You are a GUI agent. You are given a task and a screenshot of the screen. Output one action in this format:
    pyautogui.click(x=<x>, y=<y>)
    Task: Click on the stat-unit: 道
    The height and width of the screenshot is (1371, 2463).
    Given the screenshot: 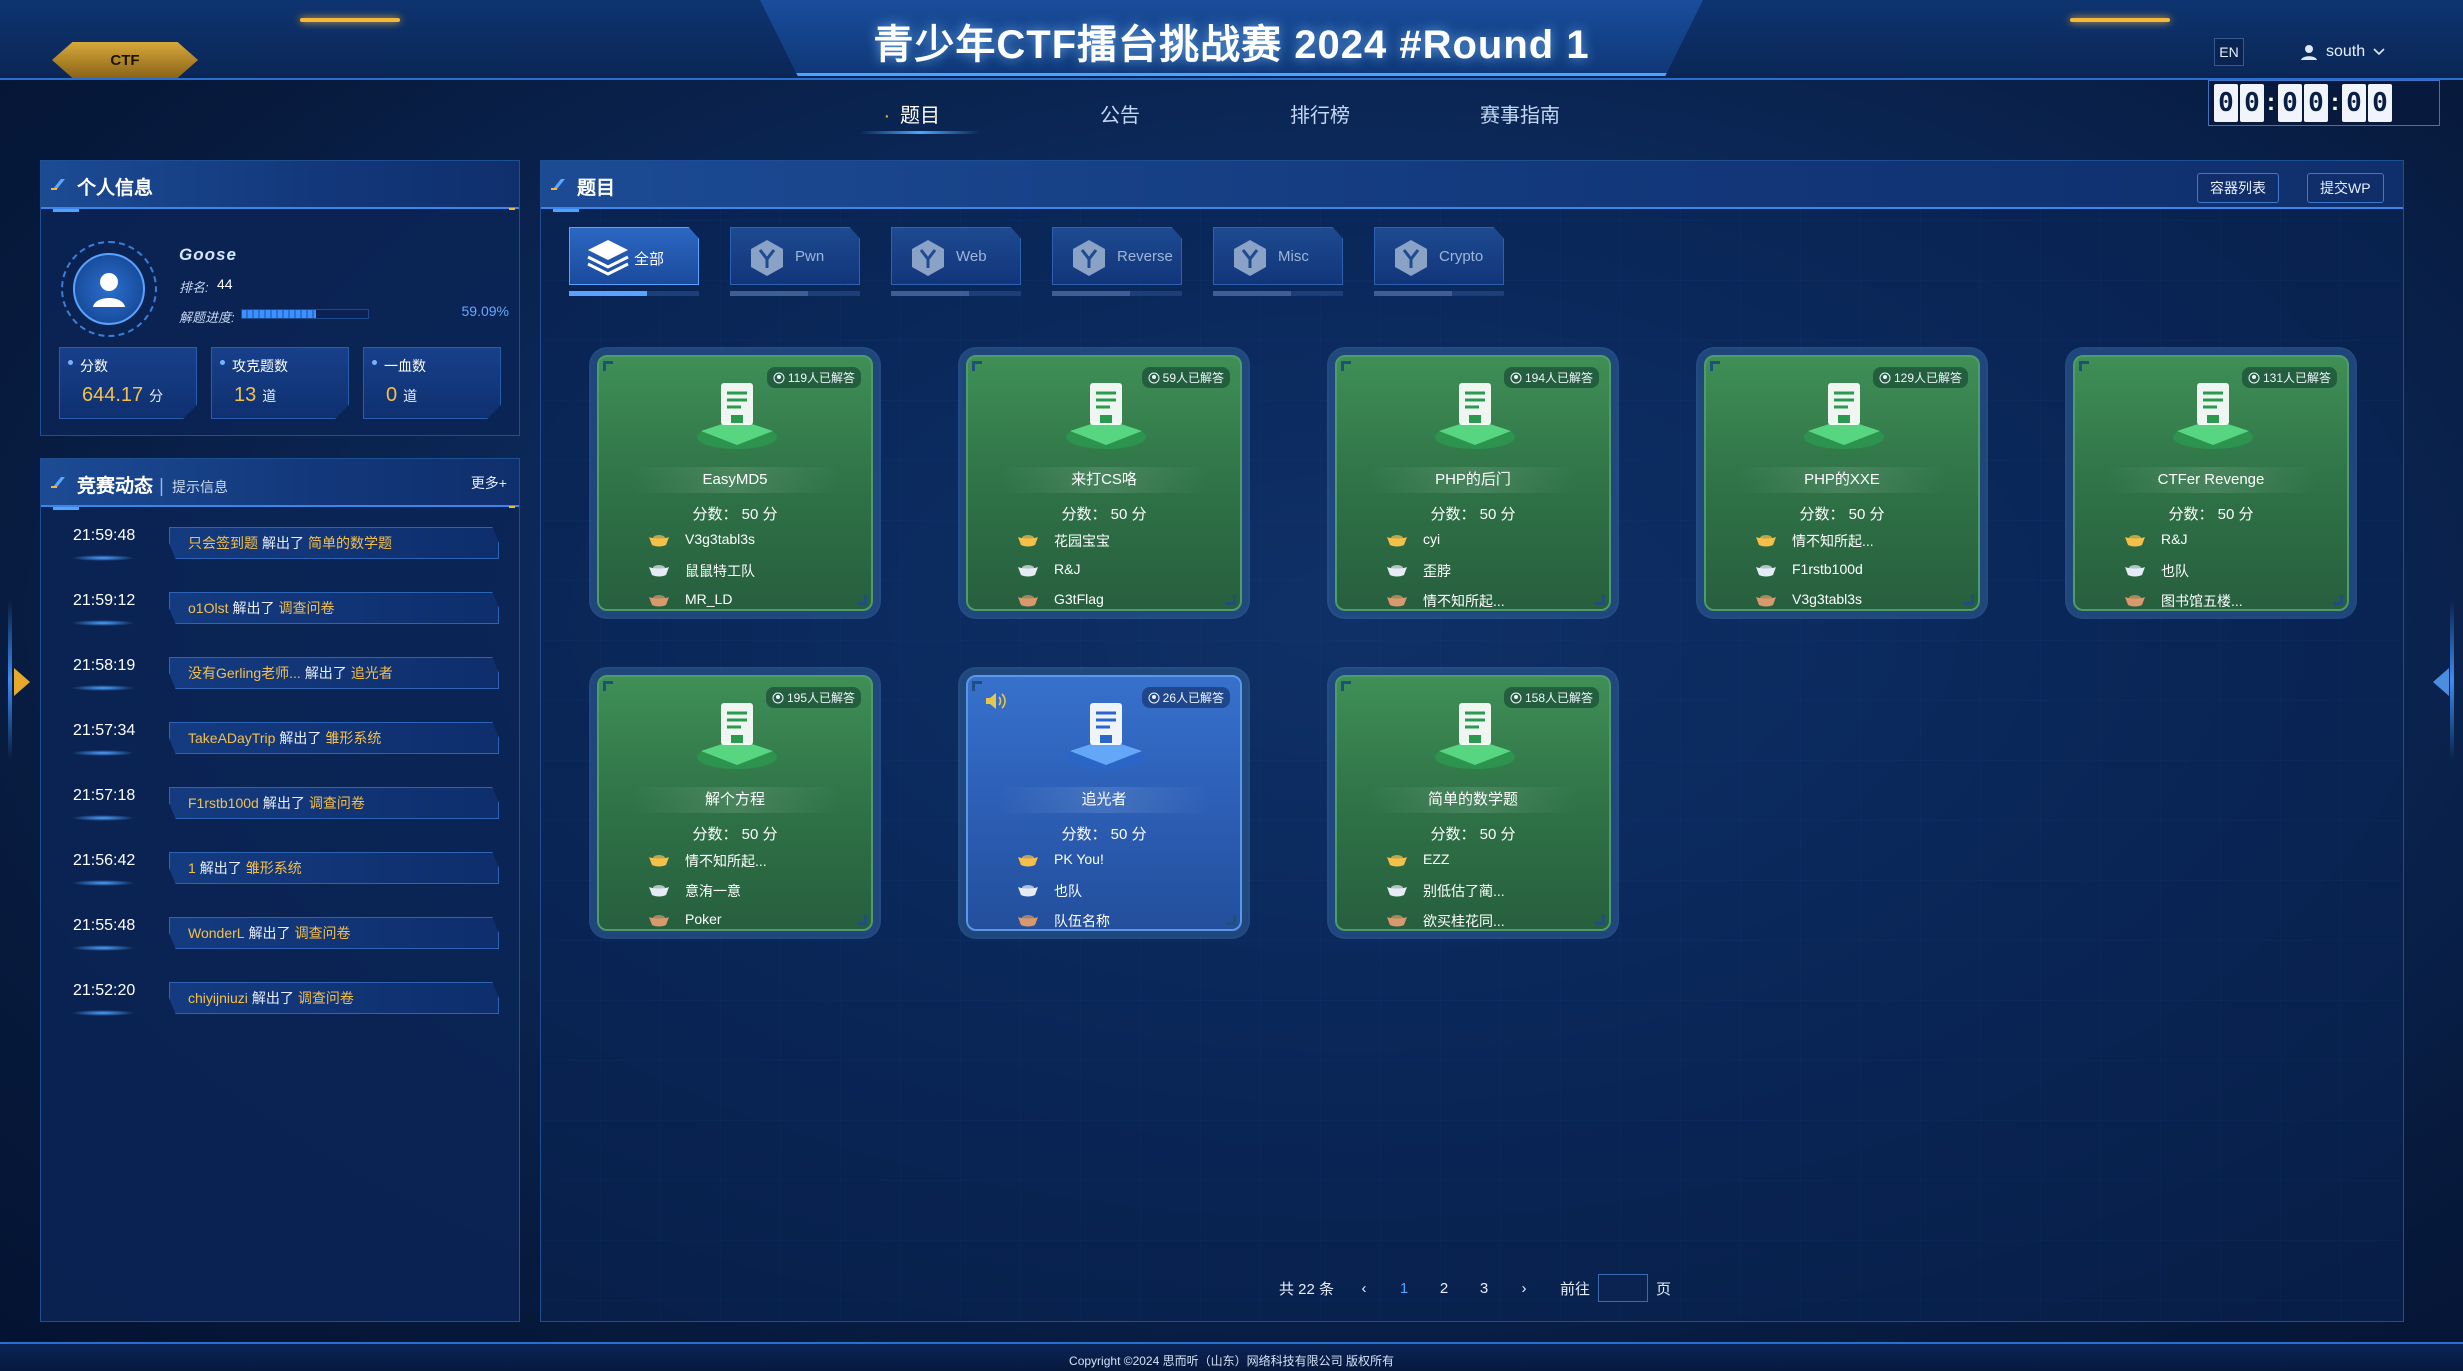 What is the action you would take?
    pyautogui.click(x=269, y=396)
    